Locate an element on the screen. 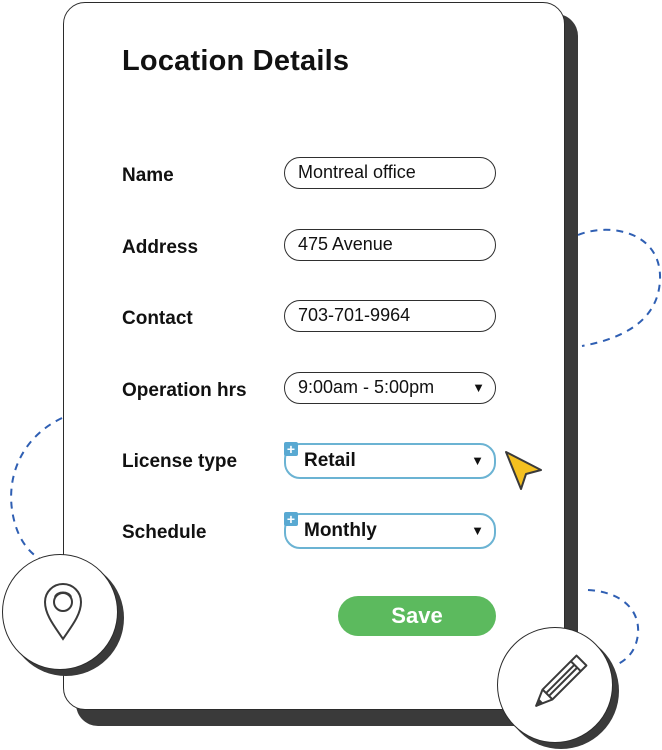 This screenshot has height=750, width=662. operation-hrs-select: 9:00am - 5:00pm ▼ is located at coordinates (390, 388).